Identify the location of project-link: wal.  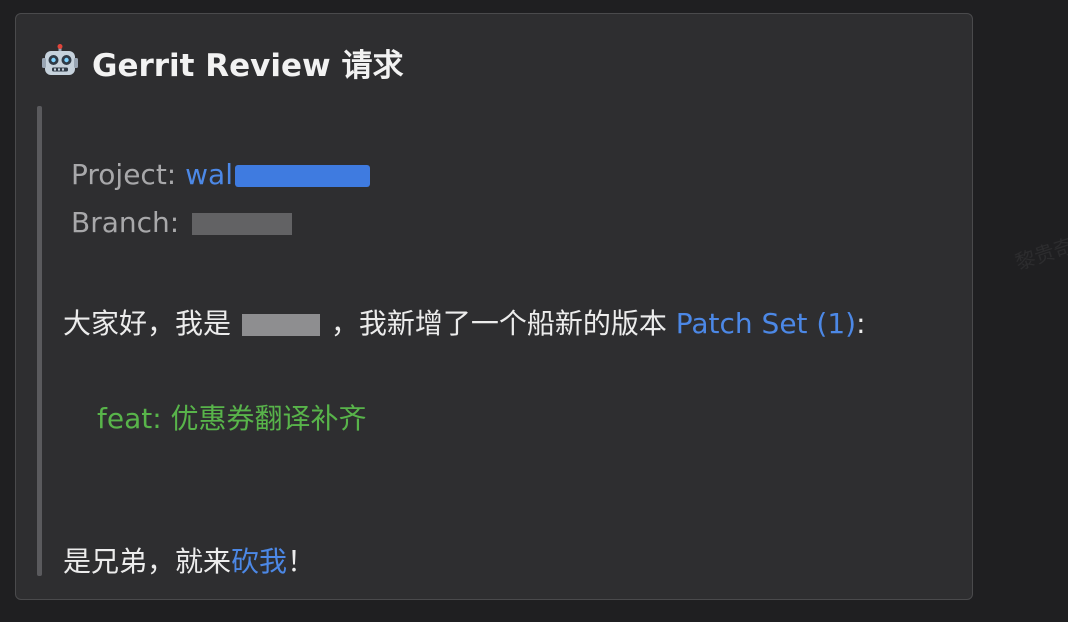
(277, 174).